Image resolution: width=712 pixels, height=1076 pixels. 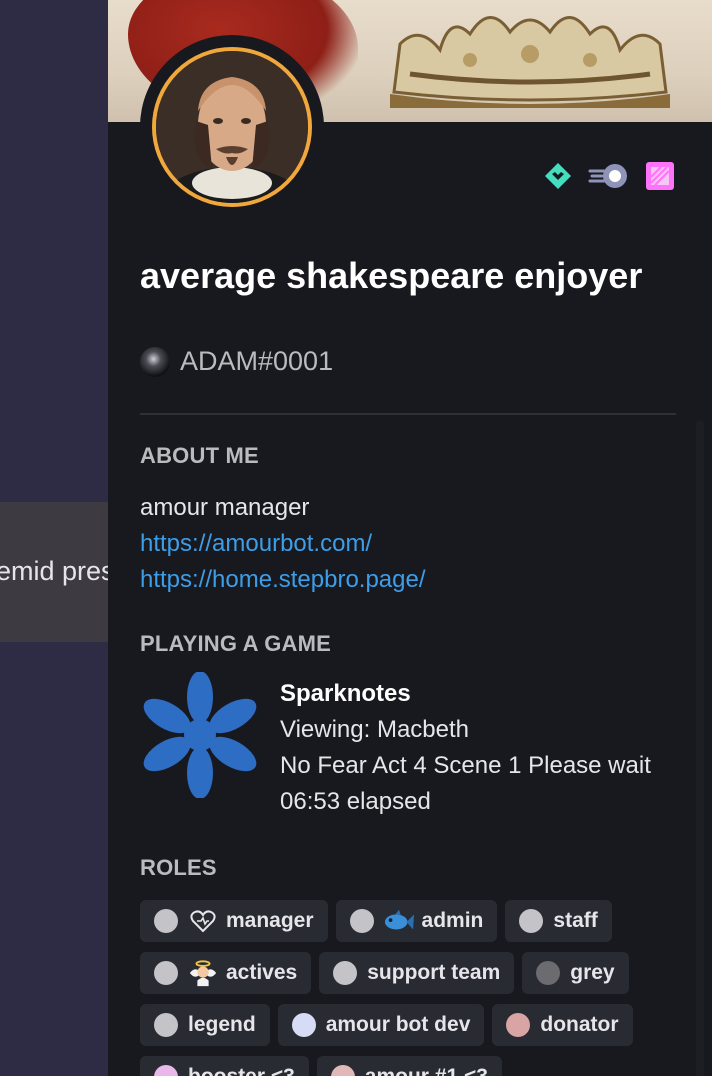 I want to click on role-pill: amour bot dev, so click(x=381, y=1025).